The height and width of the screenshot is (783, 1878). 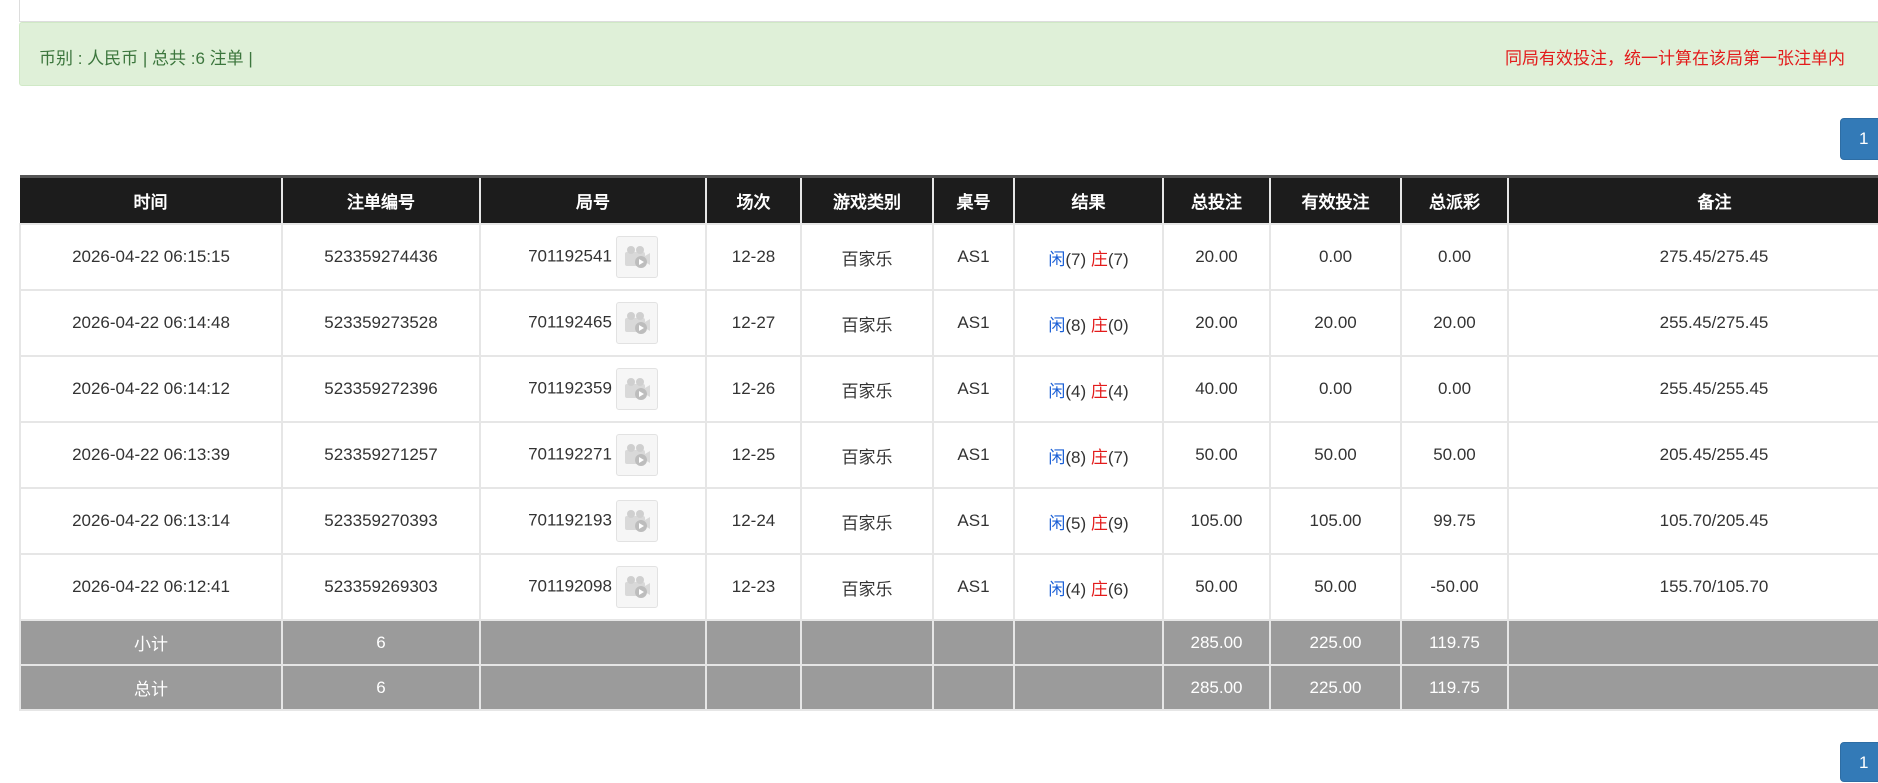 What do you see at coordinates (593, 587) in the screenshot?
I see `cell-round: 701192098` at bounding box center [593, 587].